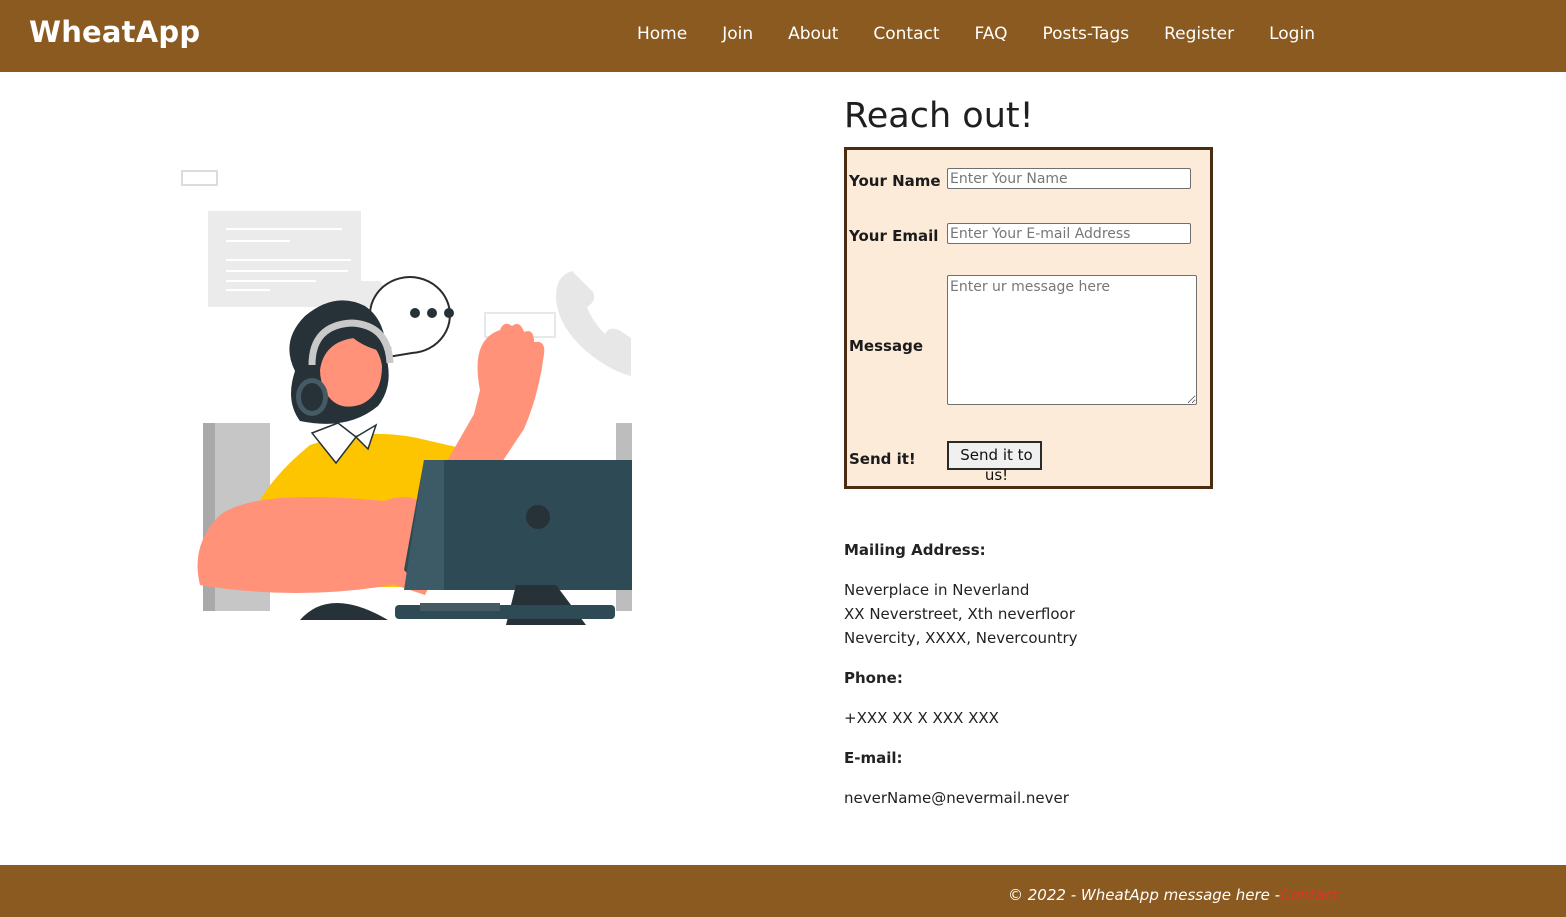 Image resolution: width=1566 pixels, height=917 pixels. Describe the element at coordinates (1309, 895) in the screenshot. I see `footer-contact-link: Contact` at that location.